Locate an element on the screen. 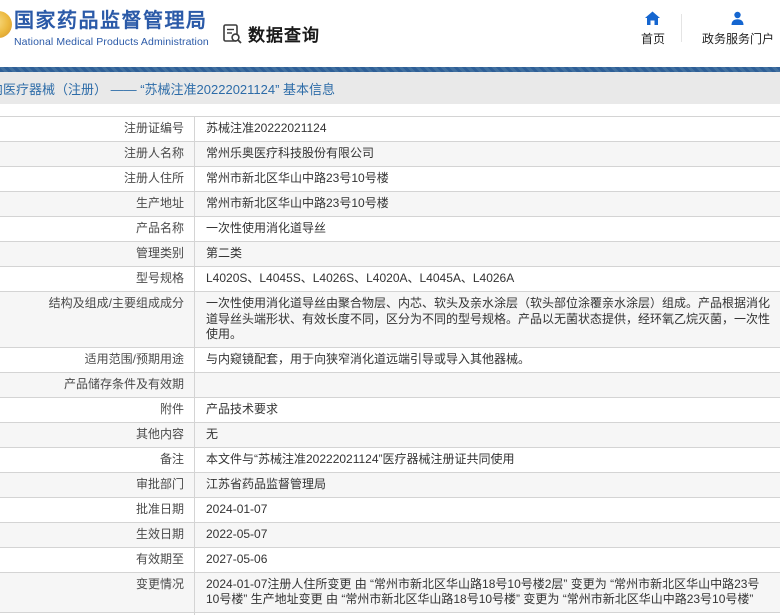  top-nav: 首页 政务服务门户 is located at coordinates (707, 29).